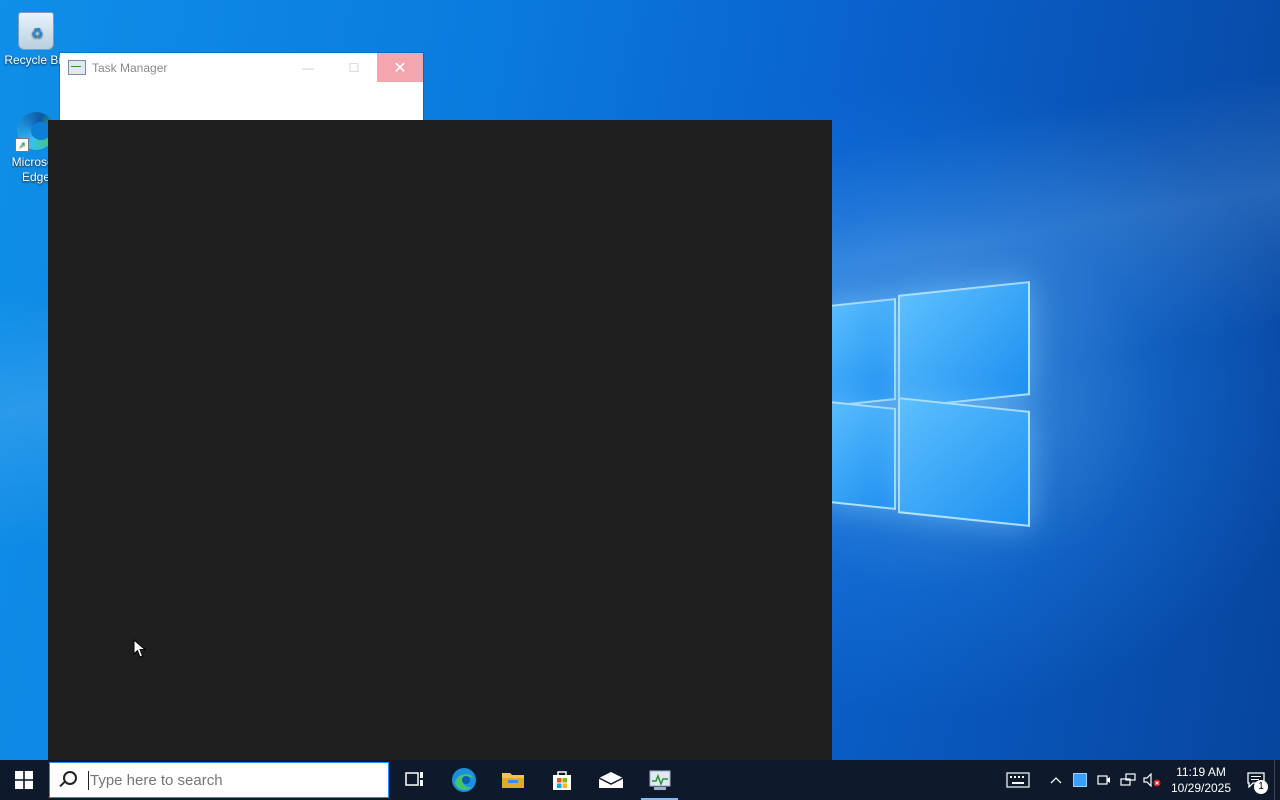 The image size is (1280, 800). I want to click on tray-app-button, so click(1080, 780).